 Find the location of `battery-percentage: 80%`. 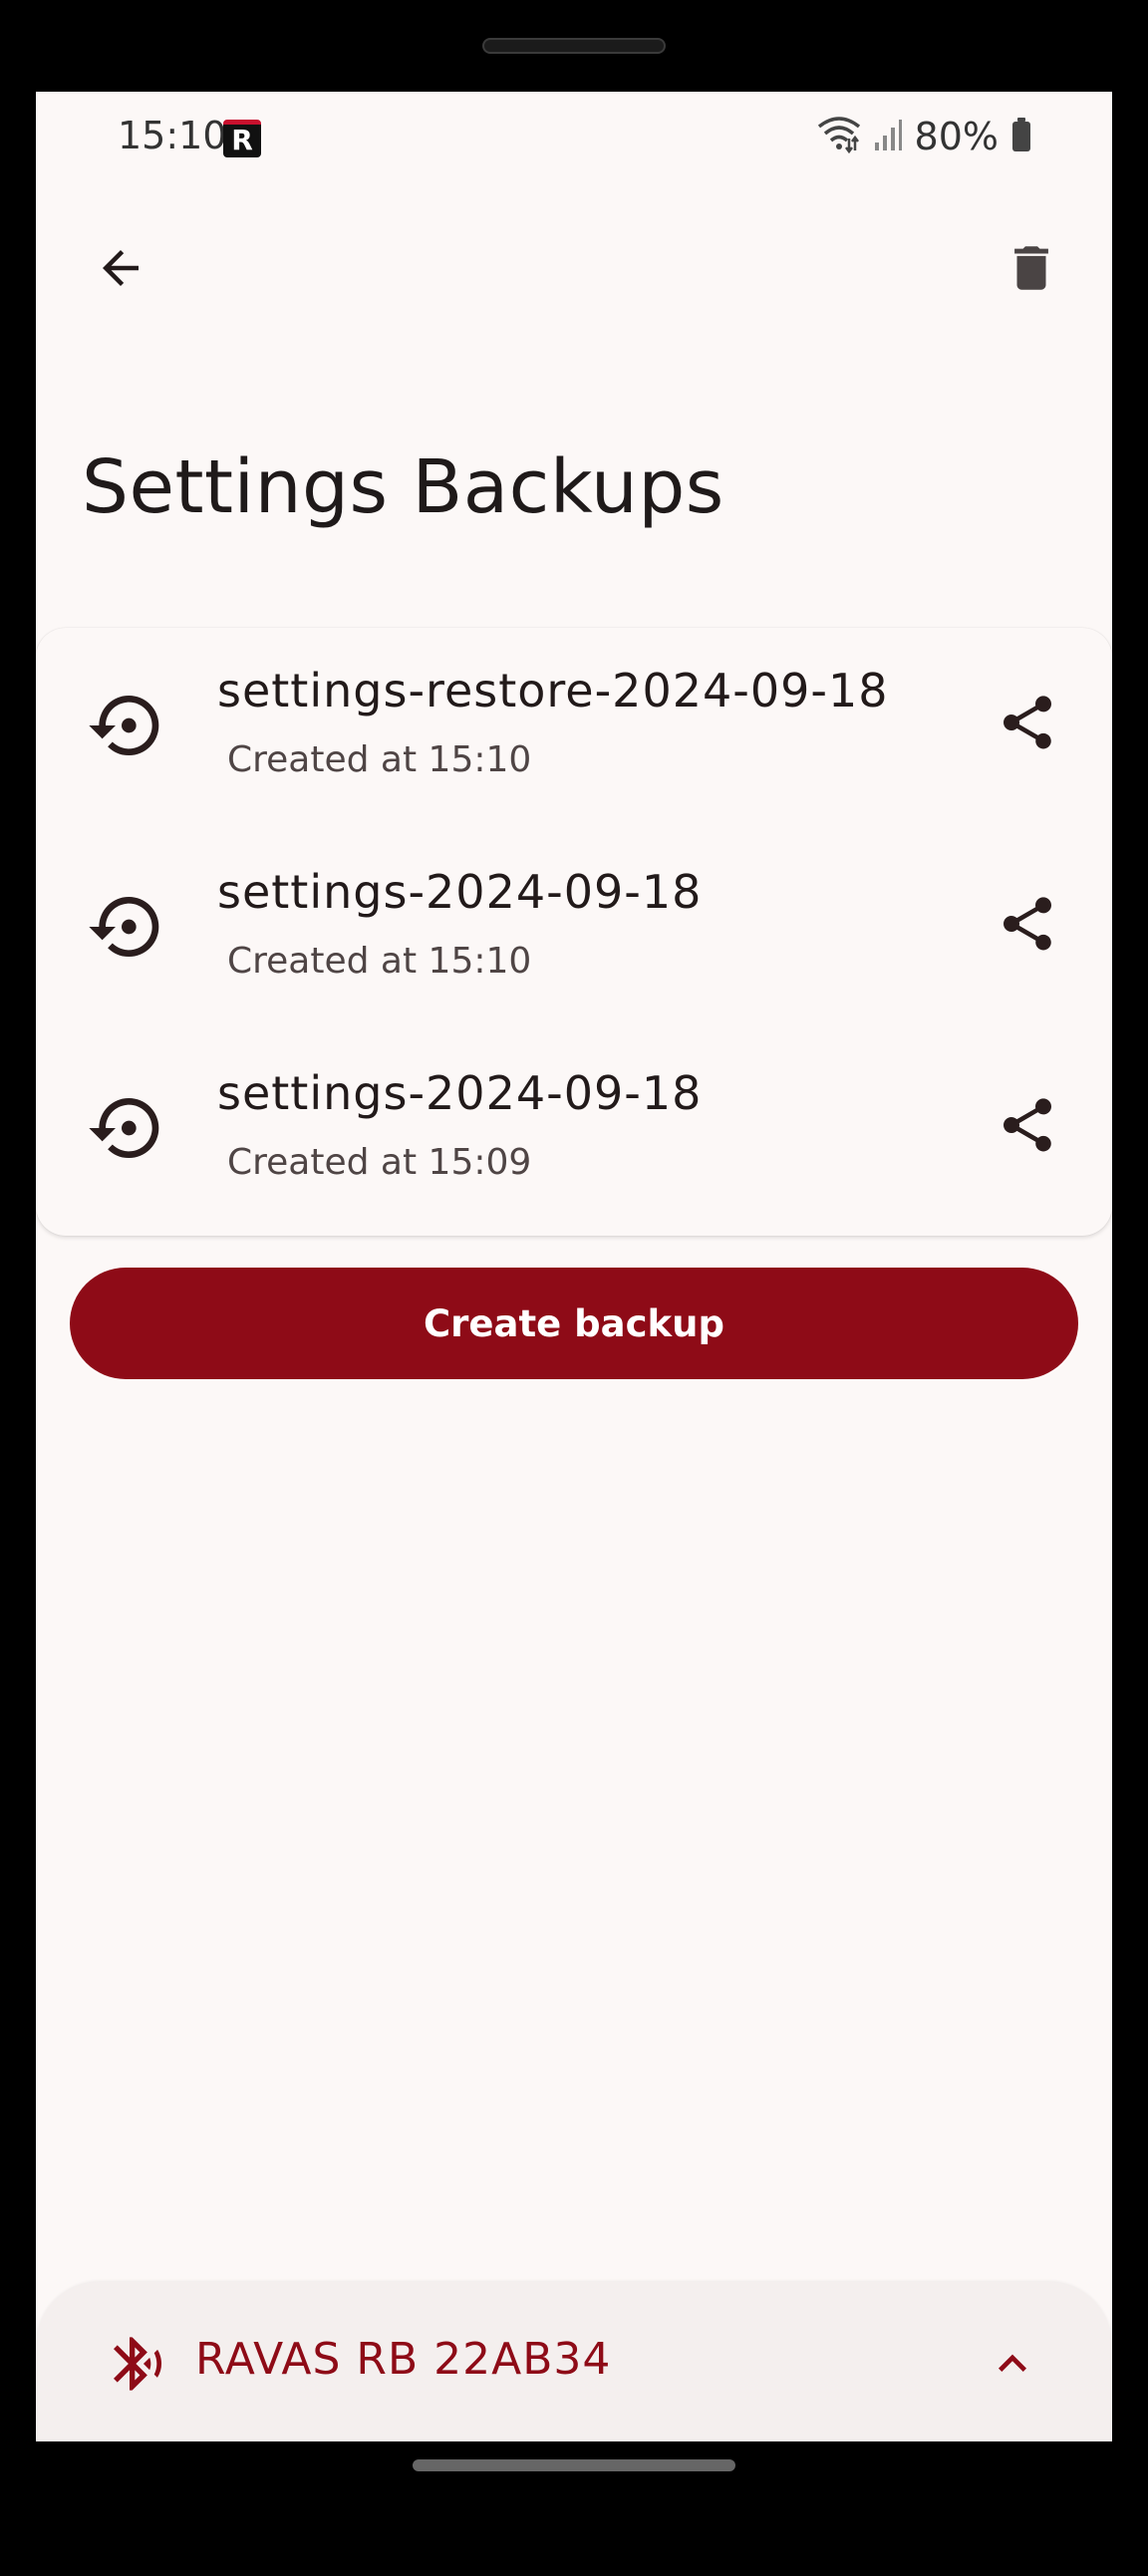

battery-percentage: 80% is located at coordinates (956, 136).